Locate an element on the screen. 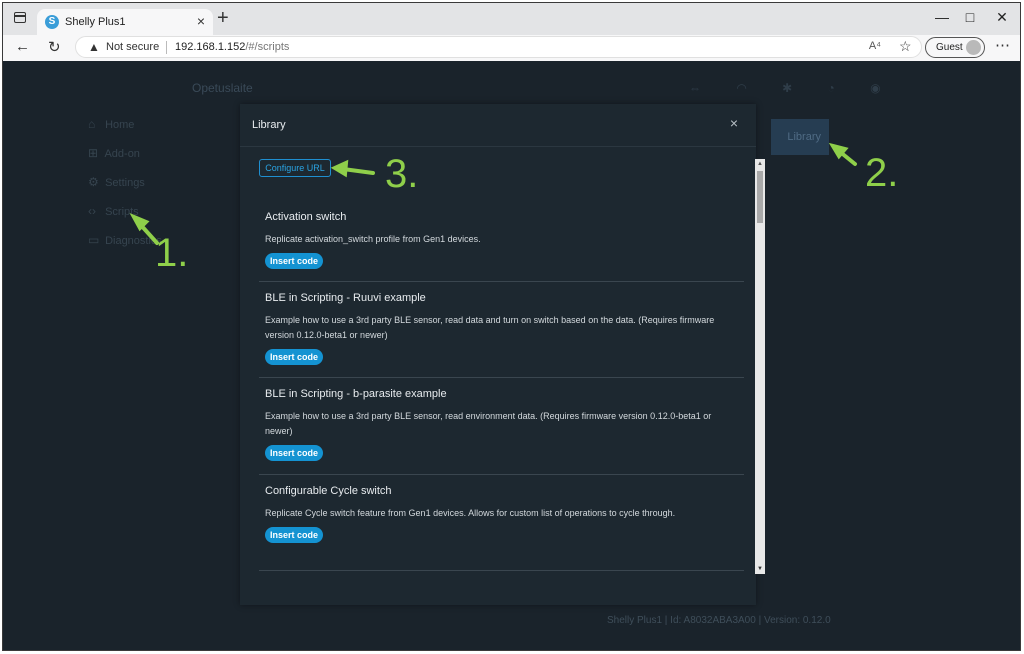  annotation-1-arrowhead is located at coordinates (139, 222).